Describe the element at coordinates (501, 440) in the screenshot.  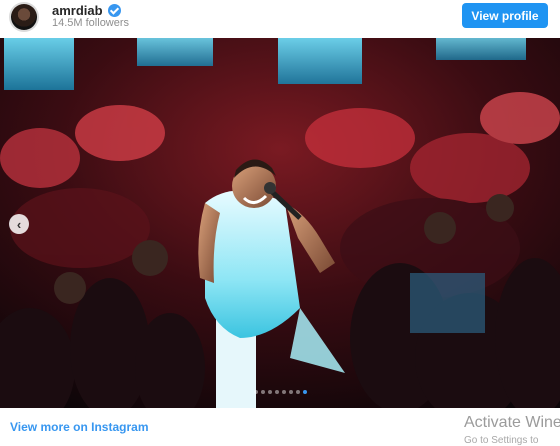
I see `windows-watermark-subtitle: Go to Settings to` at that location.